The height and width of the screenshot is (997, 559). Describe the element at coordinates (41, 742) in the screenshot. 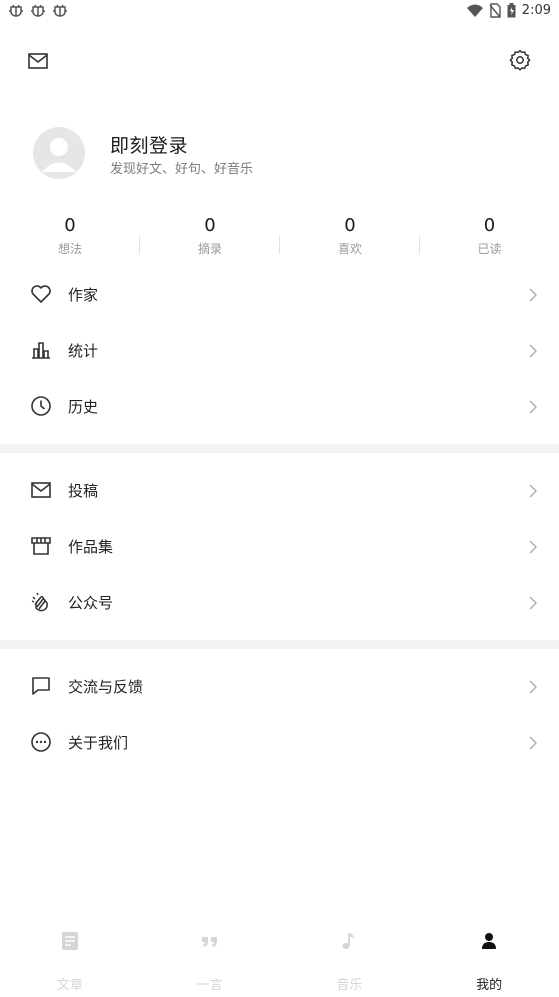

I see `more-circle-icon` at that location.